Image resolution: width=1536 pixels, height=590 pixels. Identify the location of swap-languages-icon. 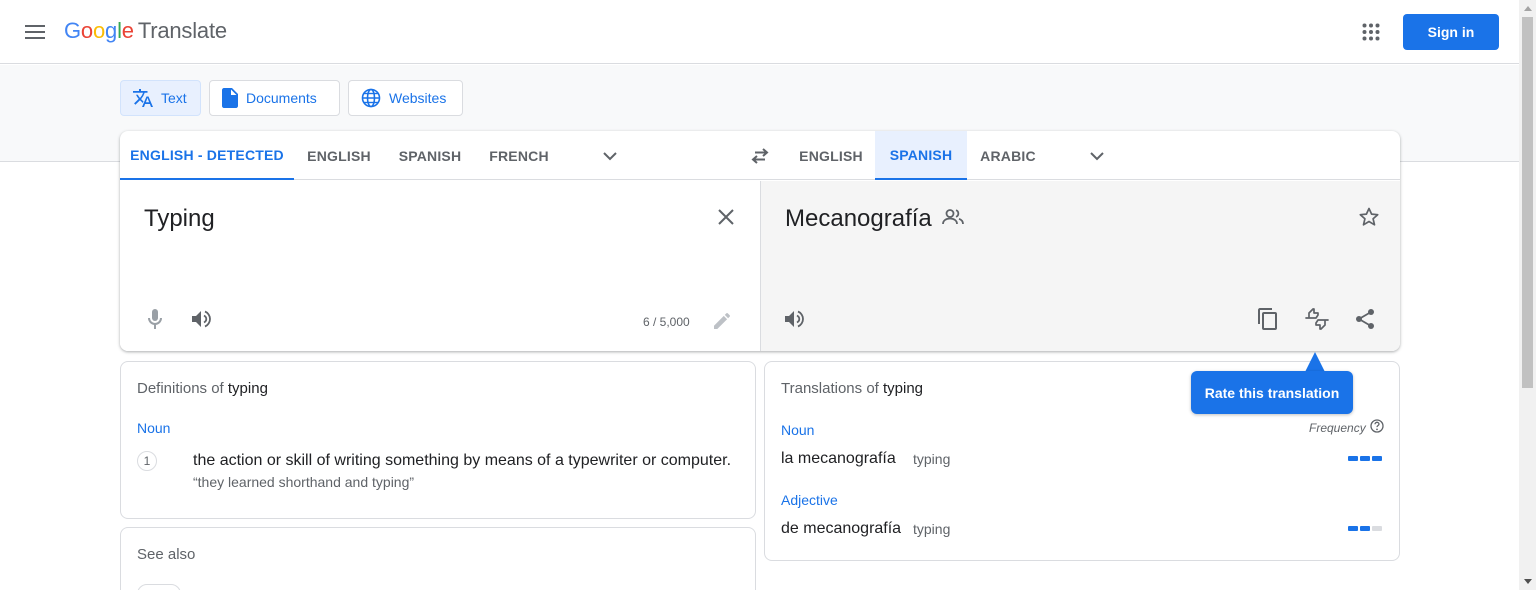
(760, 156).